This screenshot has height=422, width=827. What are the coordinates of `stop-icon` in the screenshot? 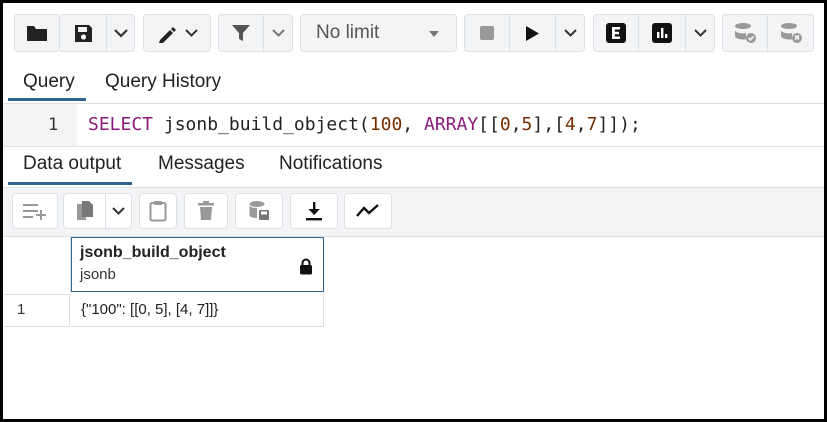 It's located at (487, 33).